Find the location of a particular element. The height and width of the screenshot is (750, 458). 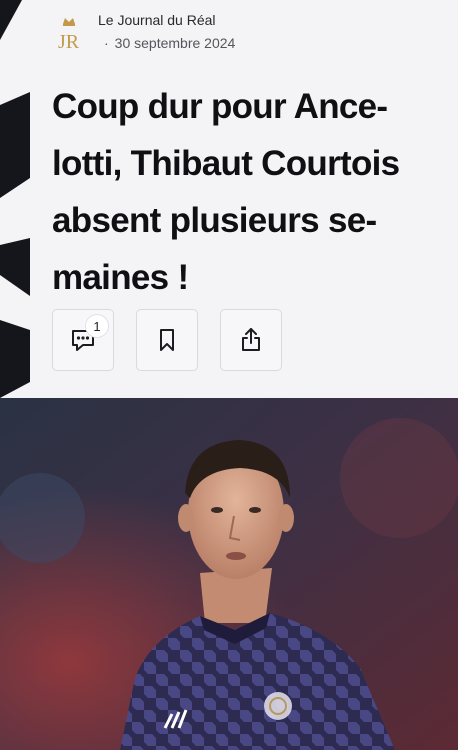

title-line: lotti, Thibaut Courtois is located at coordinates (226, 163).